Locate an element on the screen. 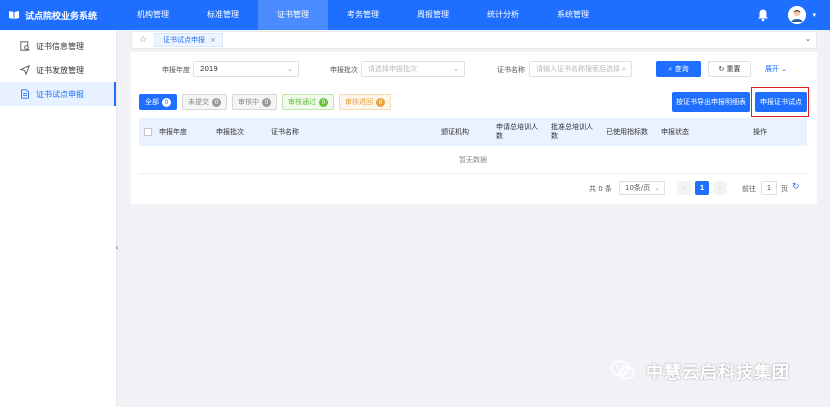 Image resolution: width=830 pixels, height=407 pixels. wechat-logo-icon is located at coordinates (622, 370).